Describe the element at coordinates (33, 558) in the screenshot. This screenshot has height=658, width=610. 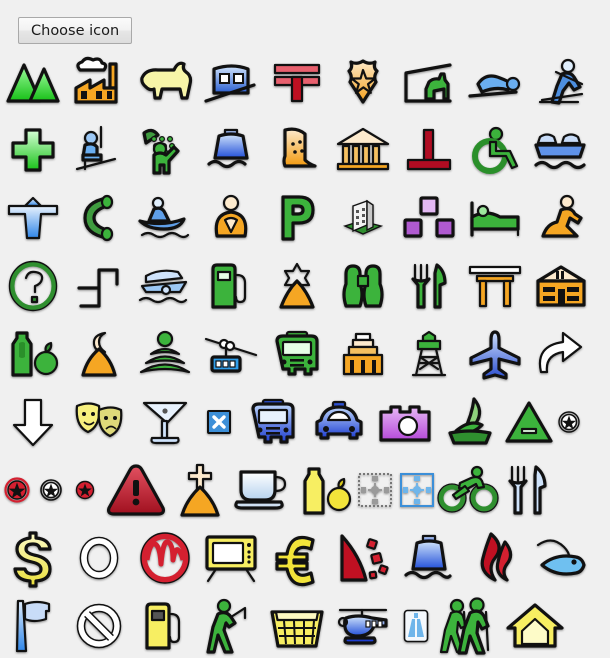
I see `icon-cell-dollar` at that location.